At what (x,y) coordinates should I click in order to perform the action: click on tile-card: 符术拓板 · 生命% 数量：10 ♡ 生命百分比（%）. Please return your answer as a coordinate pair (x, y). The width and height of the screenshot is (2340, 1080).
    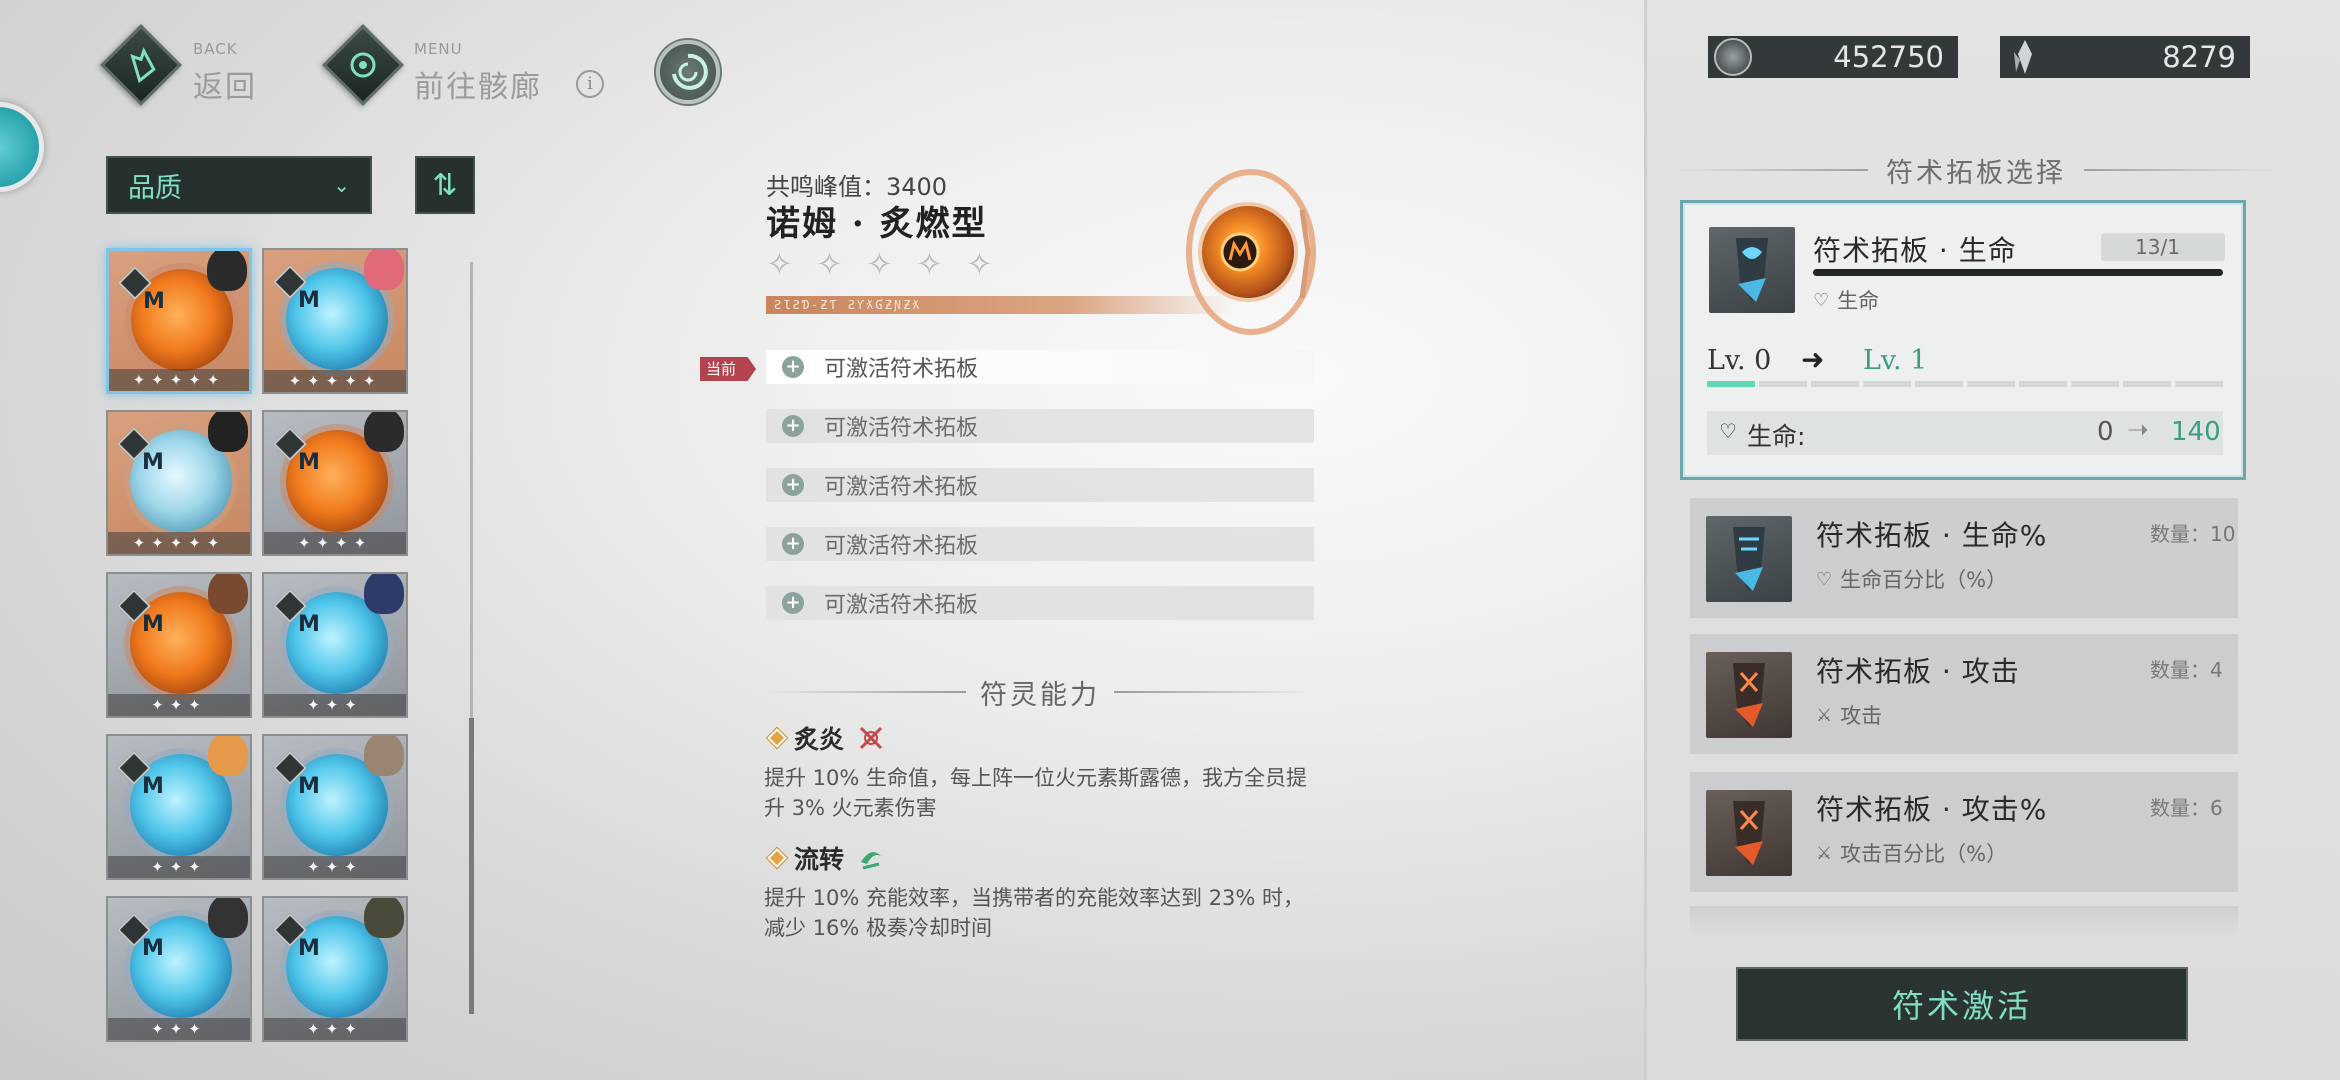
    Looking at the image, I should click on (1964, 558).